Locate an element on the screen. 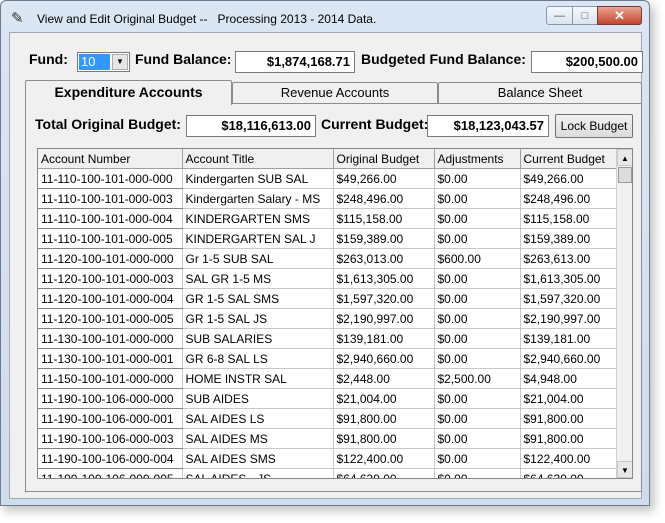 The image size is (665, 523). scroll-thumb is located at coordinates (625, 175).